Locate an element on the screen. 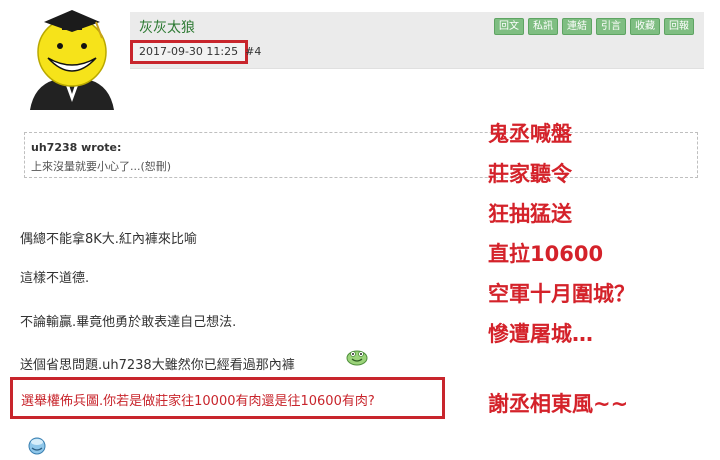 The width and height of the screenshot is (720, 460). post-meta: 2017-09-30 11:25 #4 is located at coordinates (195, 52).